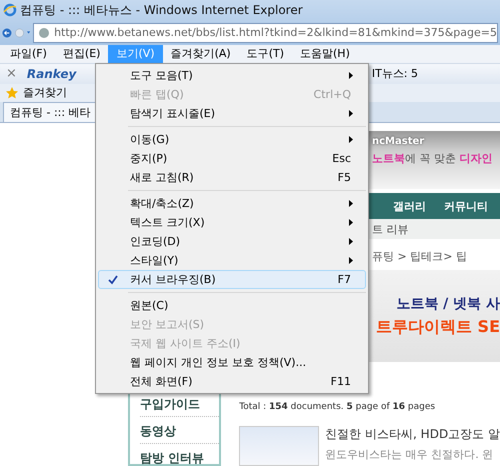  What do you see at coordinates (180, 406) in the screenshot?
I see `sidebar-link: 구입가이드` at bounding box center [180, 406].